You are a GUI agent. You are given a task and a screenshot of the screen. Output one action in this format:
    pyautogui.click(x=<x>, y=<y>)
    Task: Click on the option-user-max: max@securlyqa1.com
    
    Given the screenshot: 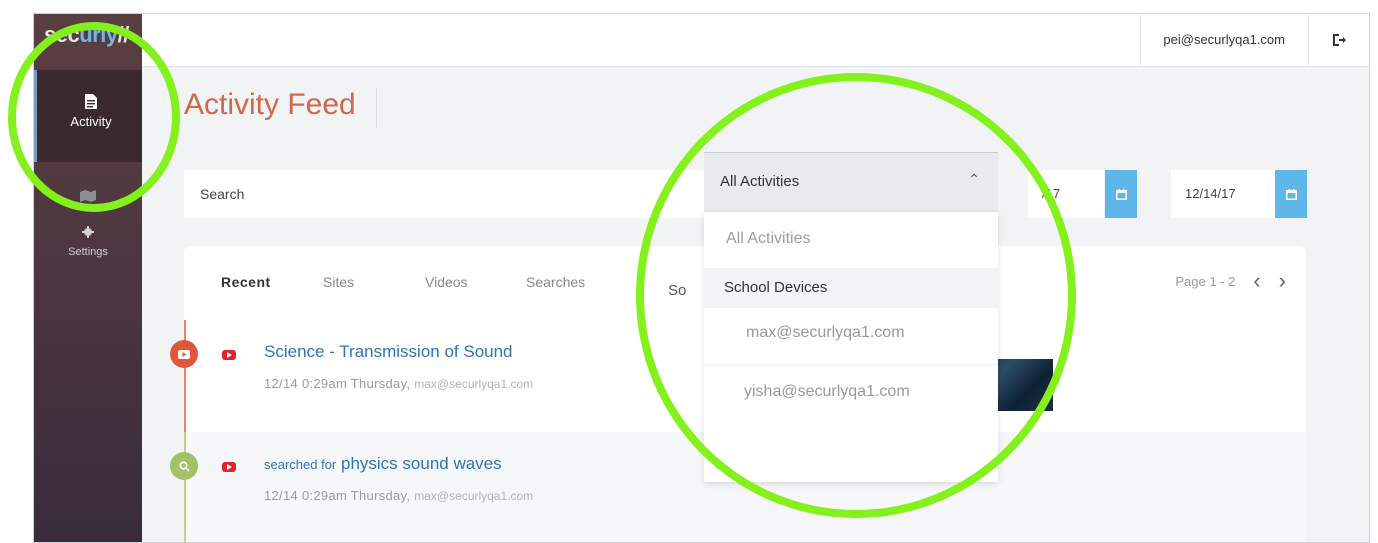 What is the action you would take?
    pyautogui.click(x=851, y=344)
    